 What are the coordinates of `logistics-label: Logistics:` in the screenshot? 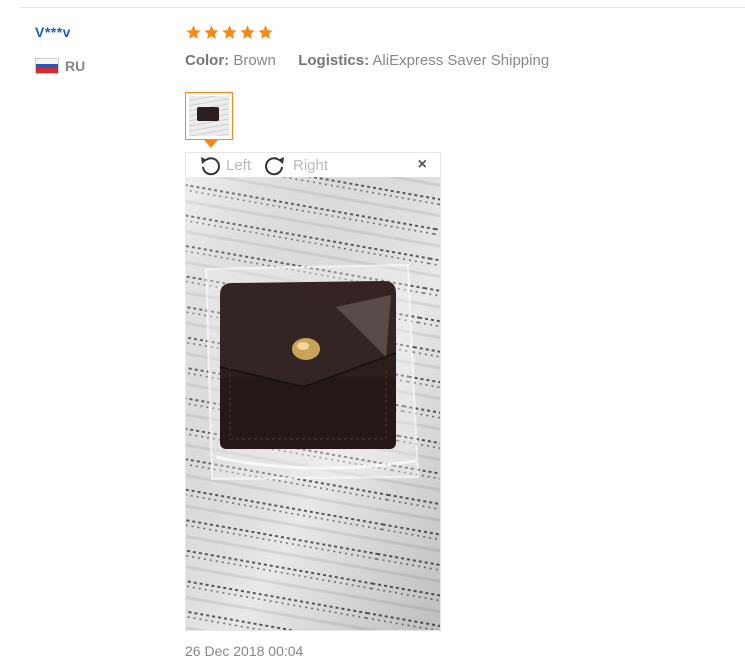 It's located at (334, 60).